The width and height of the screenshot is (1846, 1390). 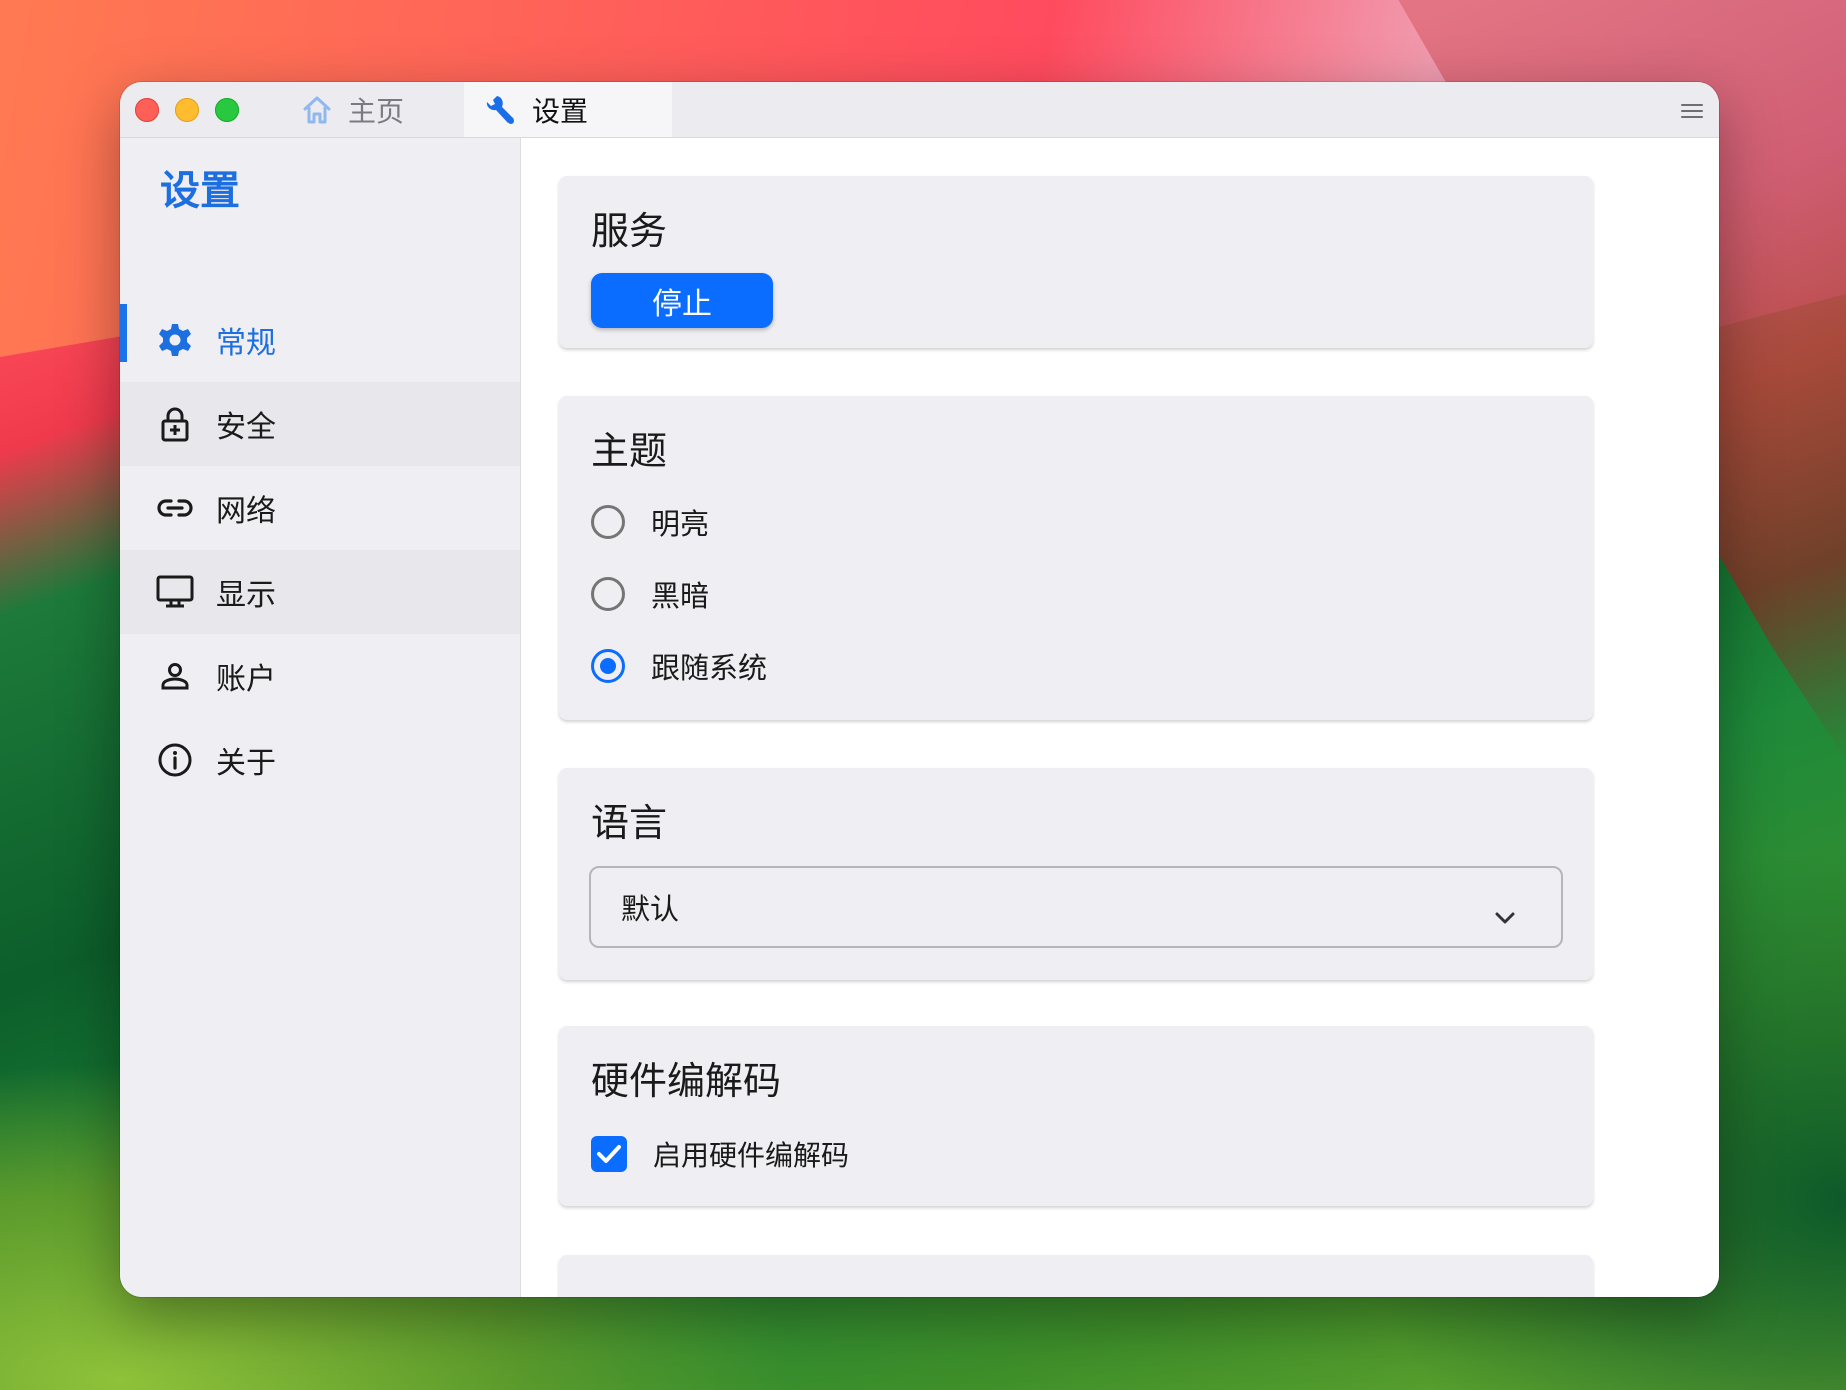 I want to click on gear-icon, so click(x=175, y=340).